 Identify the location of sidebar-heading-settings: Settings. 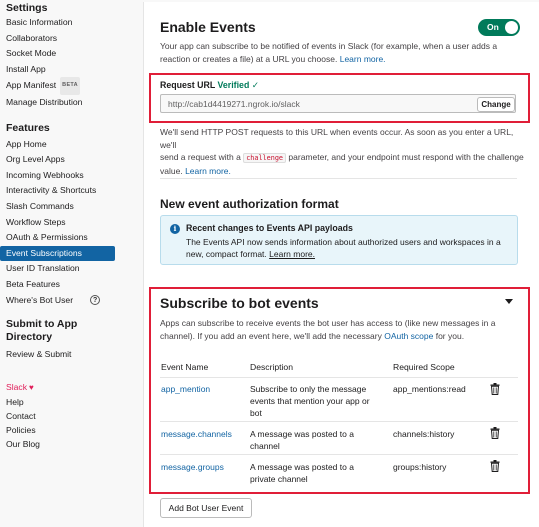
(27, 8).